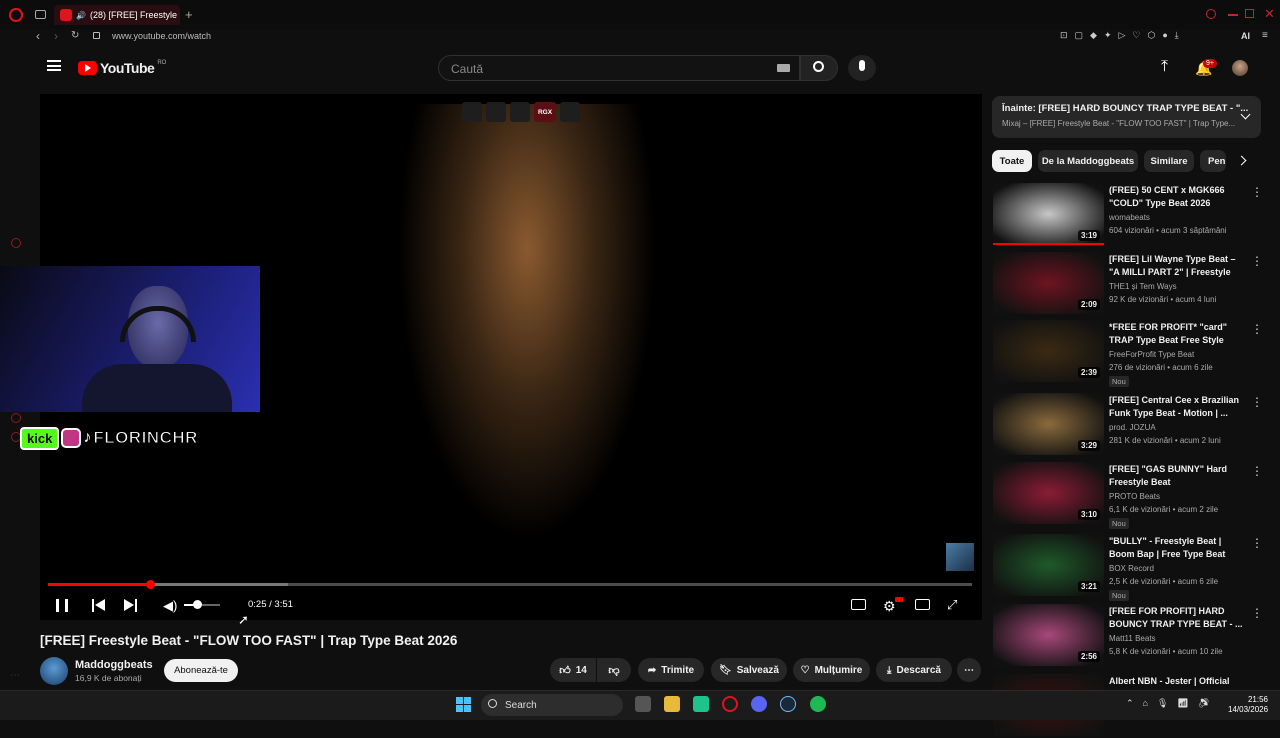  Describe the element at coordinates (1048, 565) in the screenshot. I see `recommendation-thumbnail: 3:21` at that location.